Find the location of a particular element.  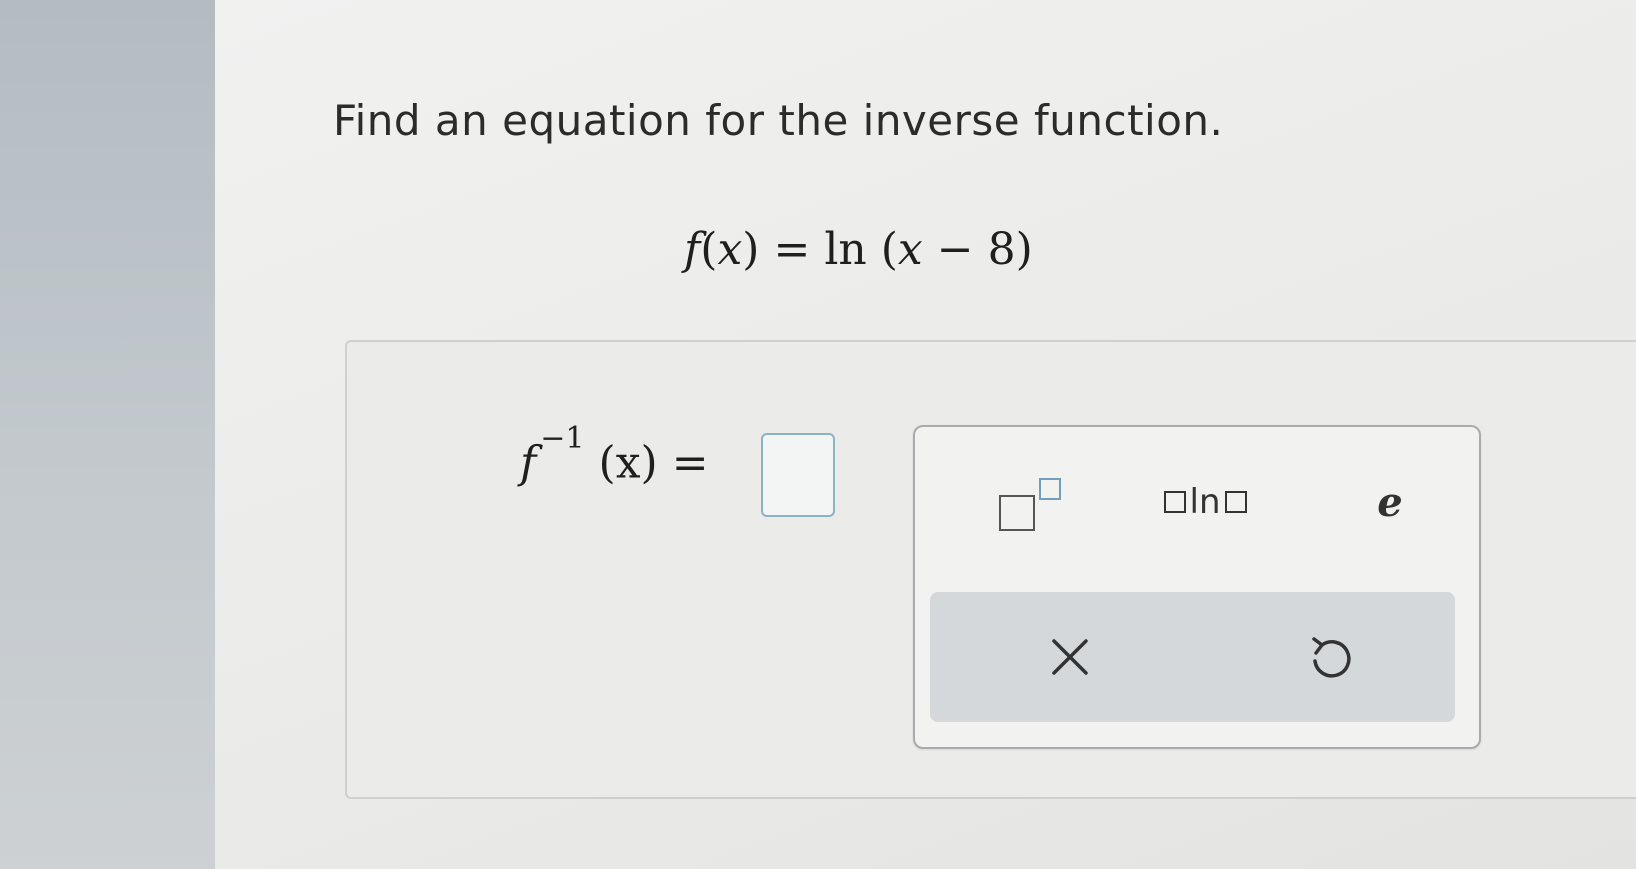

answer-f: f is located at coordinates (528, 463).